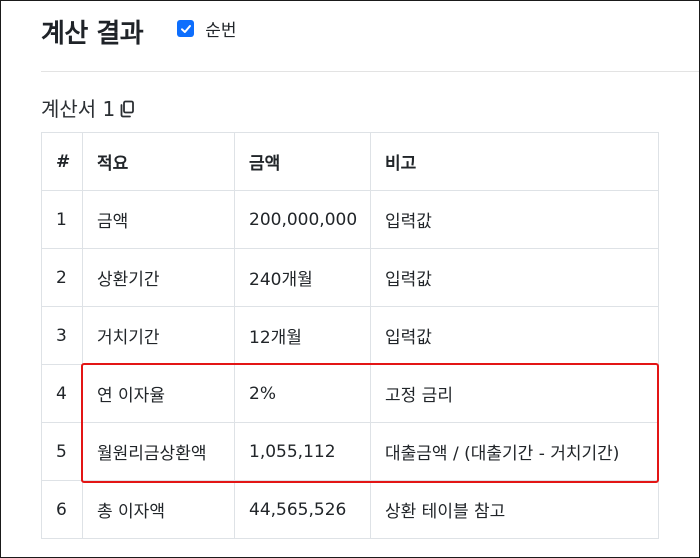 This screenshot has width=700, height=558. I want to click on row-description: 상환기간, so click(158, 277).